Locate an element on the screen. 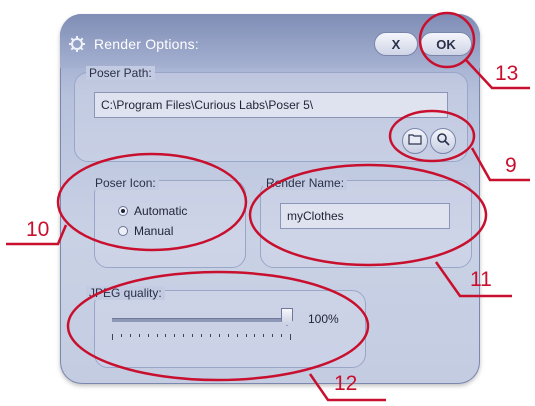 The image size is (535, 406). annotation-number-12: 12 is located at coordinates (346, 383).